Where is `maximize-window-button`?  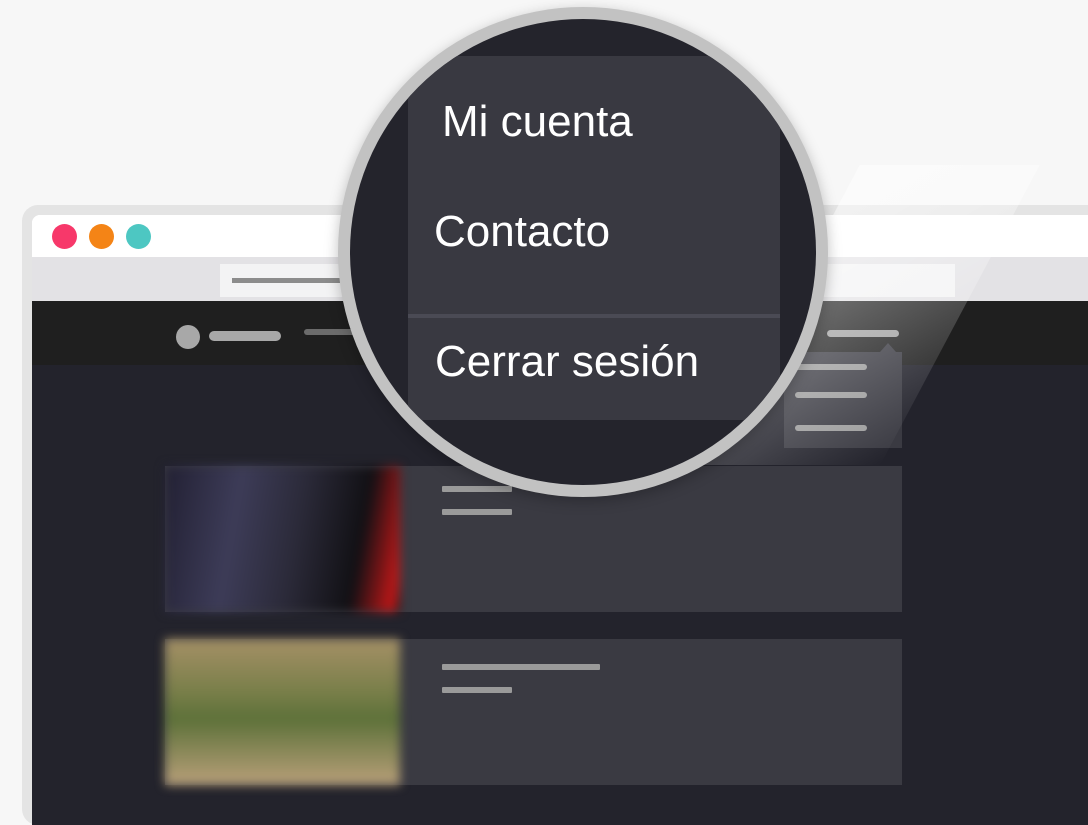 maximize-window-button is located at coordinates (138, 236).